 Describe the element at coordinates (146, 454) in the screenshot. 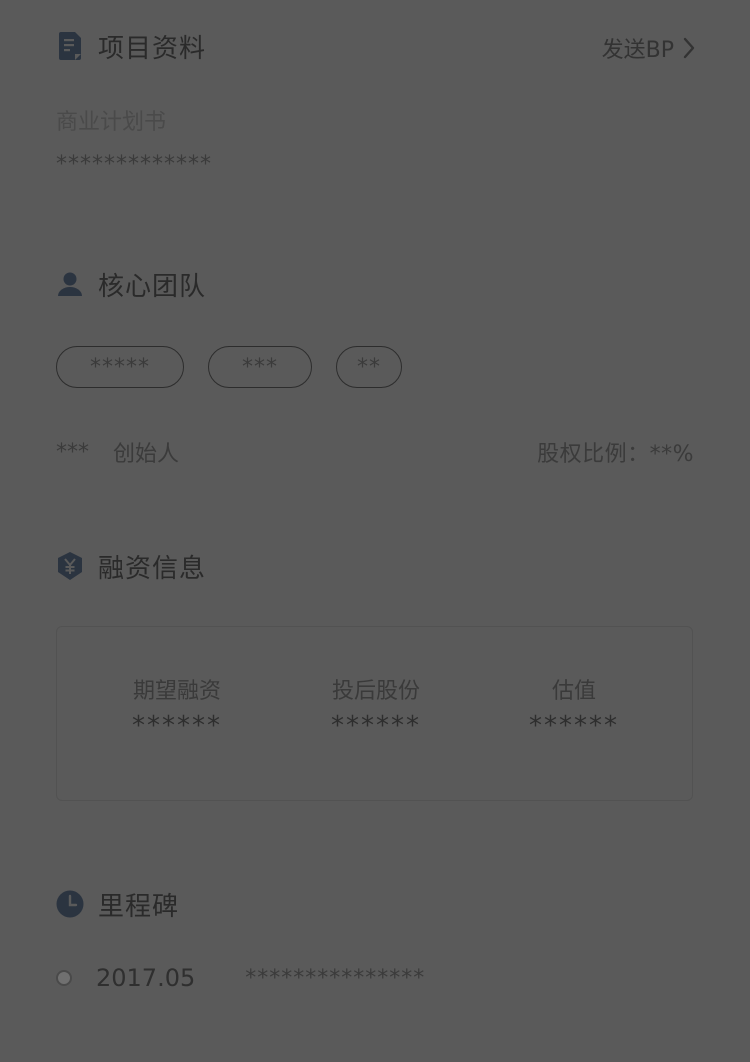

I see `member-role: 创始人` at that location.